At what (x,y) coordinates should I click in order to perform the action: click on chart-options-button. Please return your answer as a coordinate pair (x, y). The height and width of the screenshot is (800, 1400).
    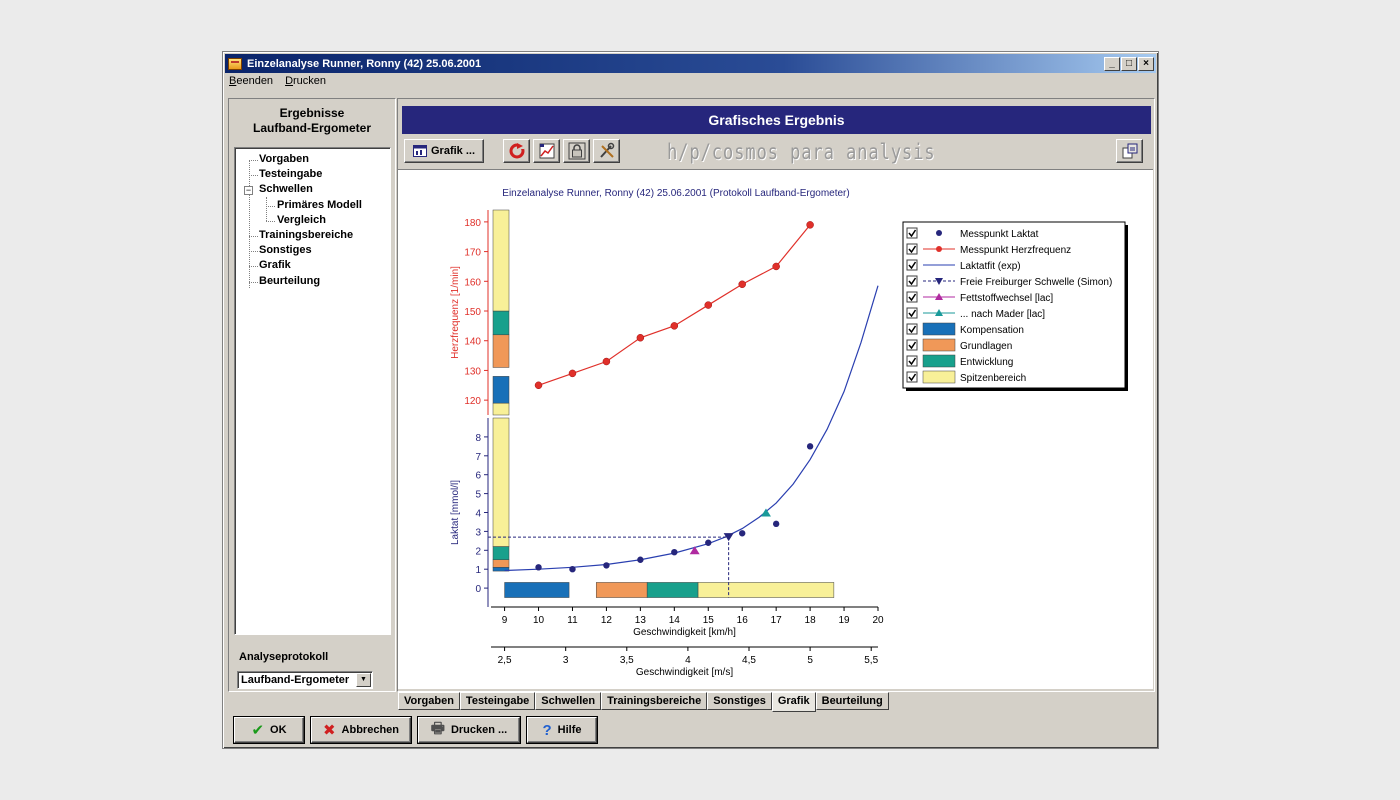
    Looking at the image, I should click on (546, 151).